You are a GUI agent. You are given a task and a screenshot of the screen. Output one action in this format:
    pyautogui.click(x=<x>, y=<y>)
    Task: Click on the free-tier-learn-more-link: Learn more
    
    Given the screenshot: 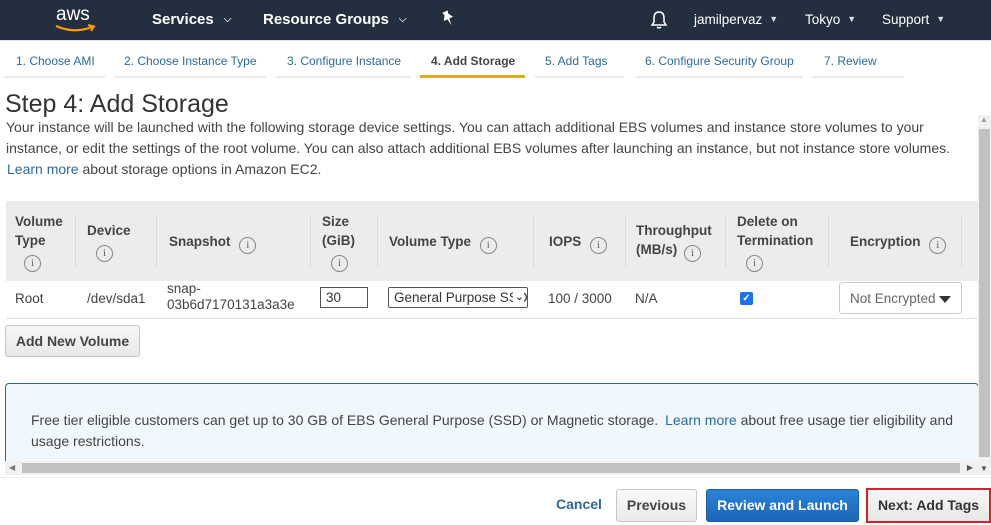 What is the action you would take?
    pyautogui.click(x=701, y=420)
    